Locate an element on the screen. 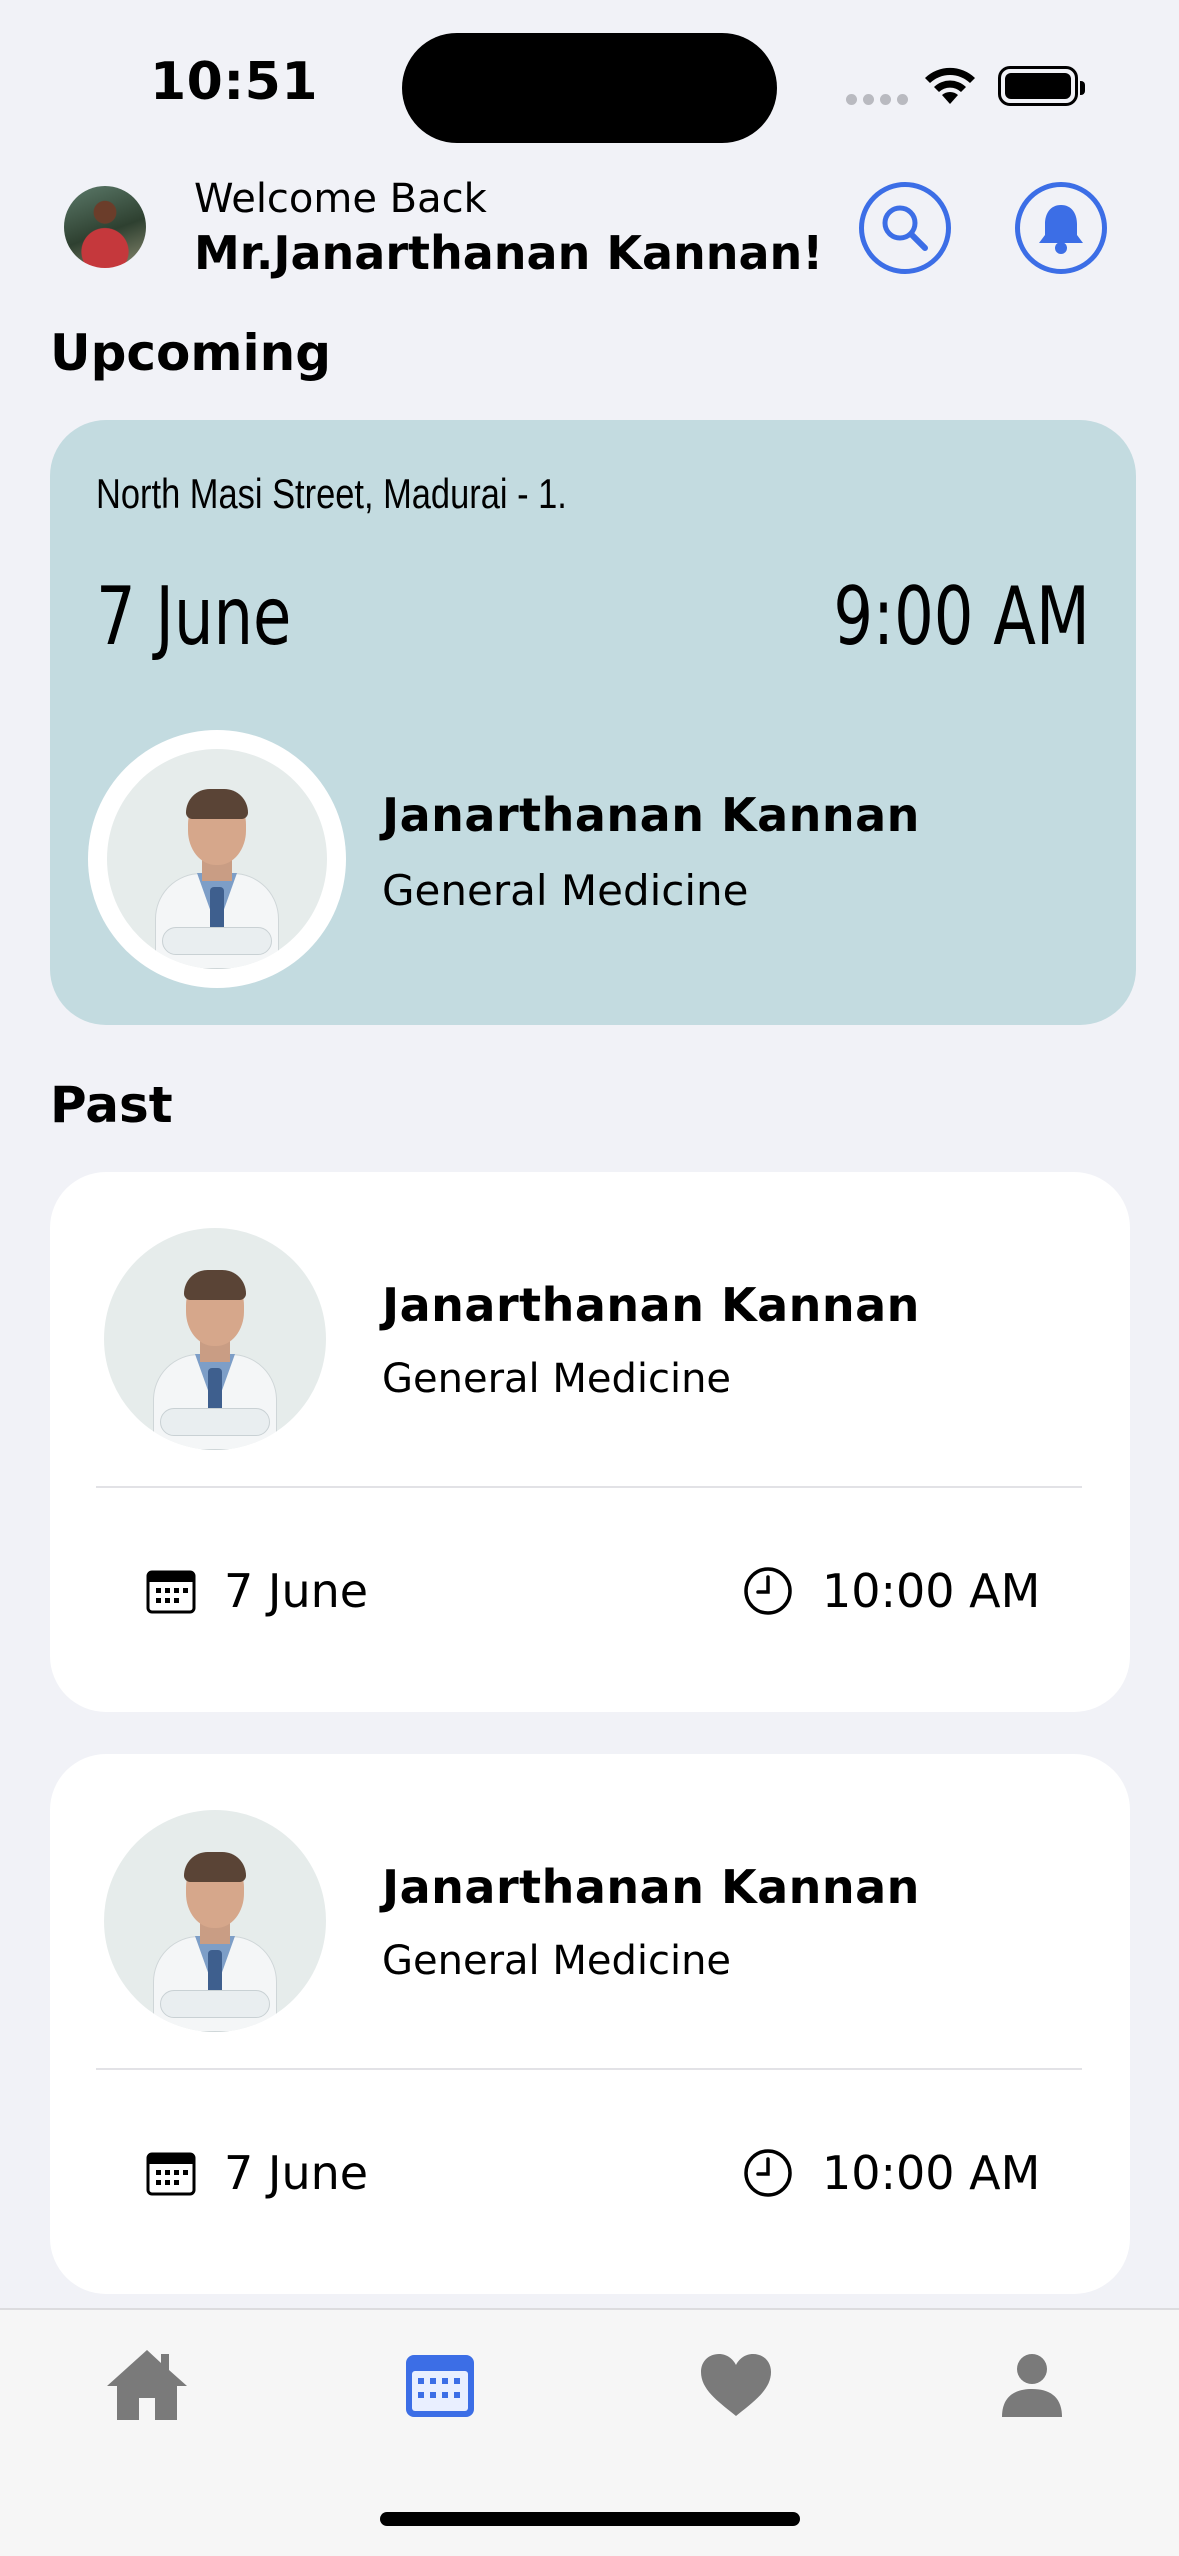 The width and height of the screenshot is (1179, 2556). home-icon is located at coordinates (147, 2385).